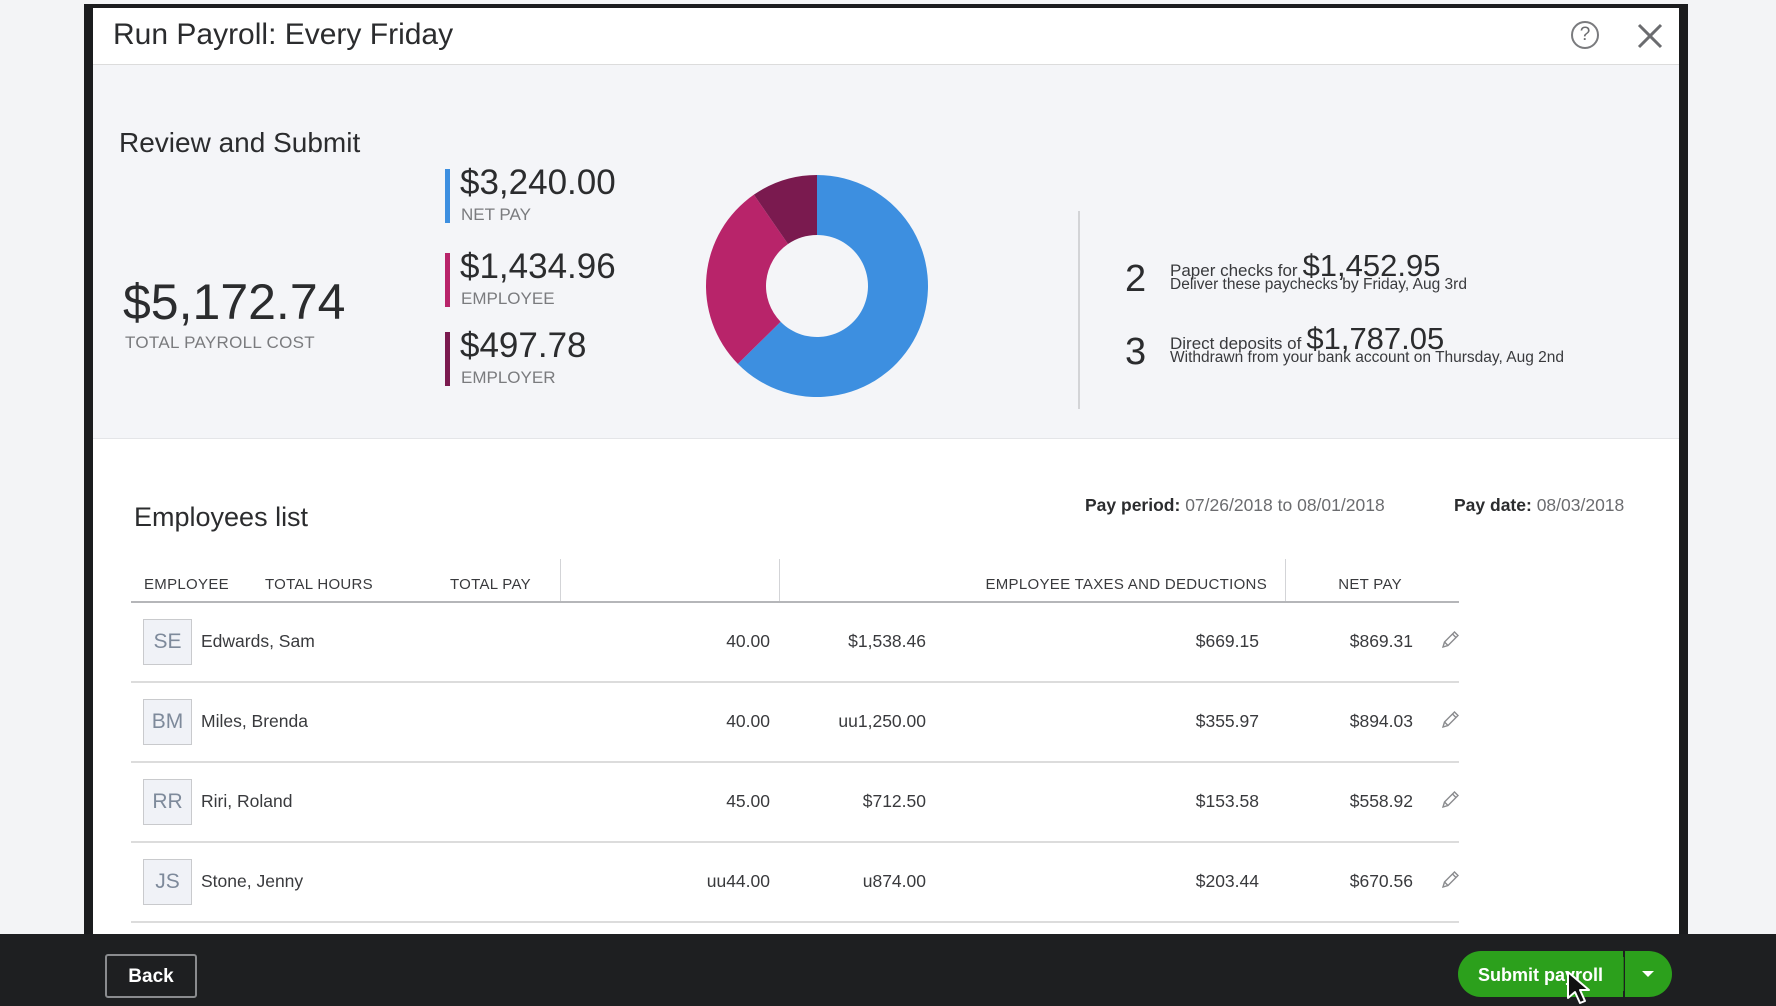 Image resolution: width=1776 pixels, height=1006 pixels. I want to click on employee-name: Edwards, Sam, so click(258, 641).